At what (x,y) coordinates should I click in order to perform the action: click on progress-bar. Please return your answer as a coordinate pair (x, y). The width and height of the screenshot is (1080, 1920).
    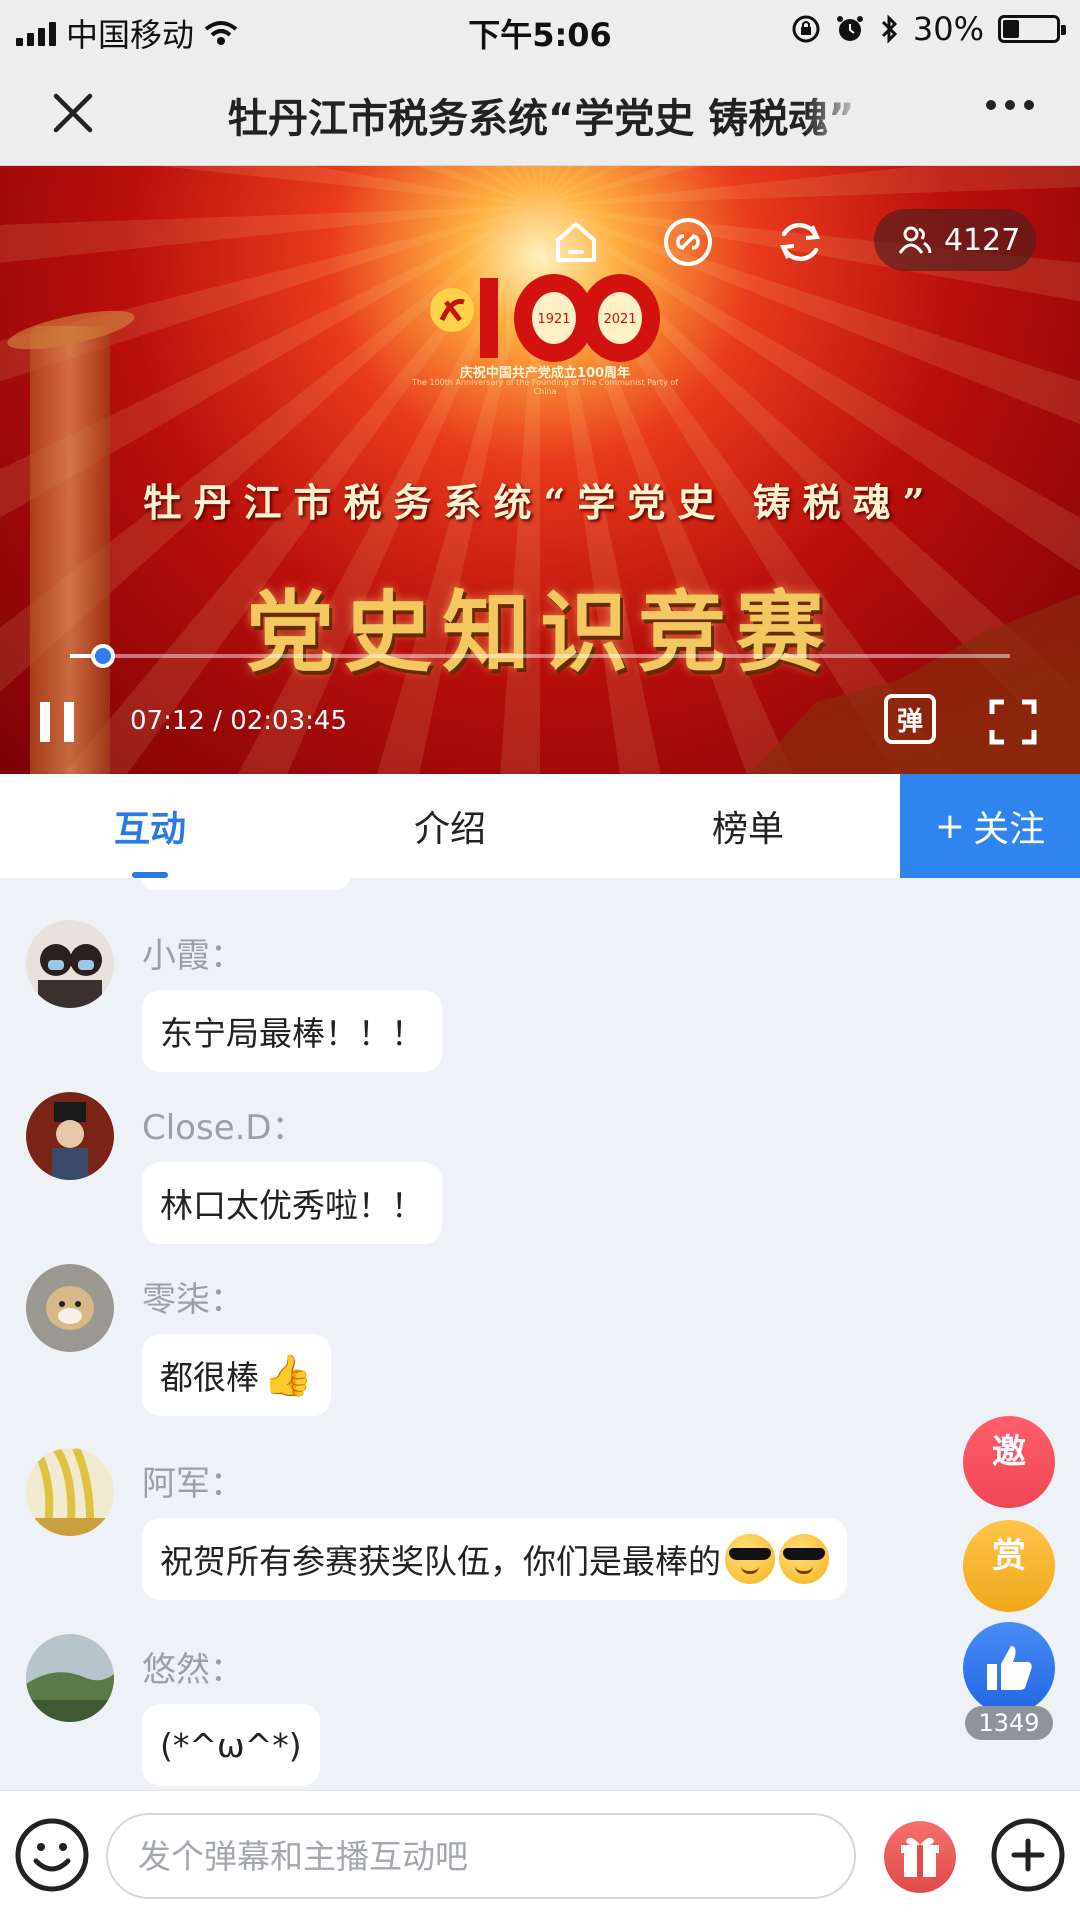
    Looking at the image, I should click on (540, 656).